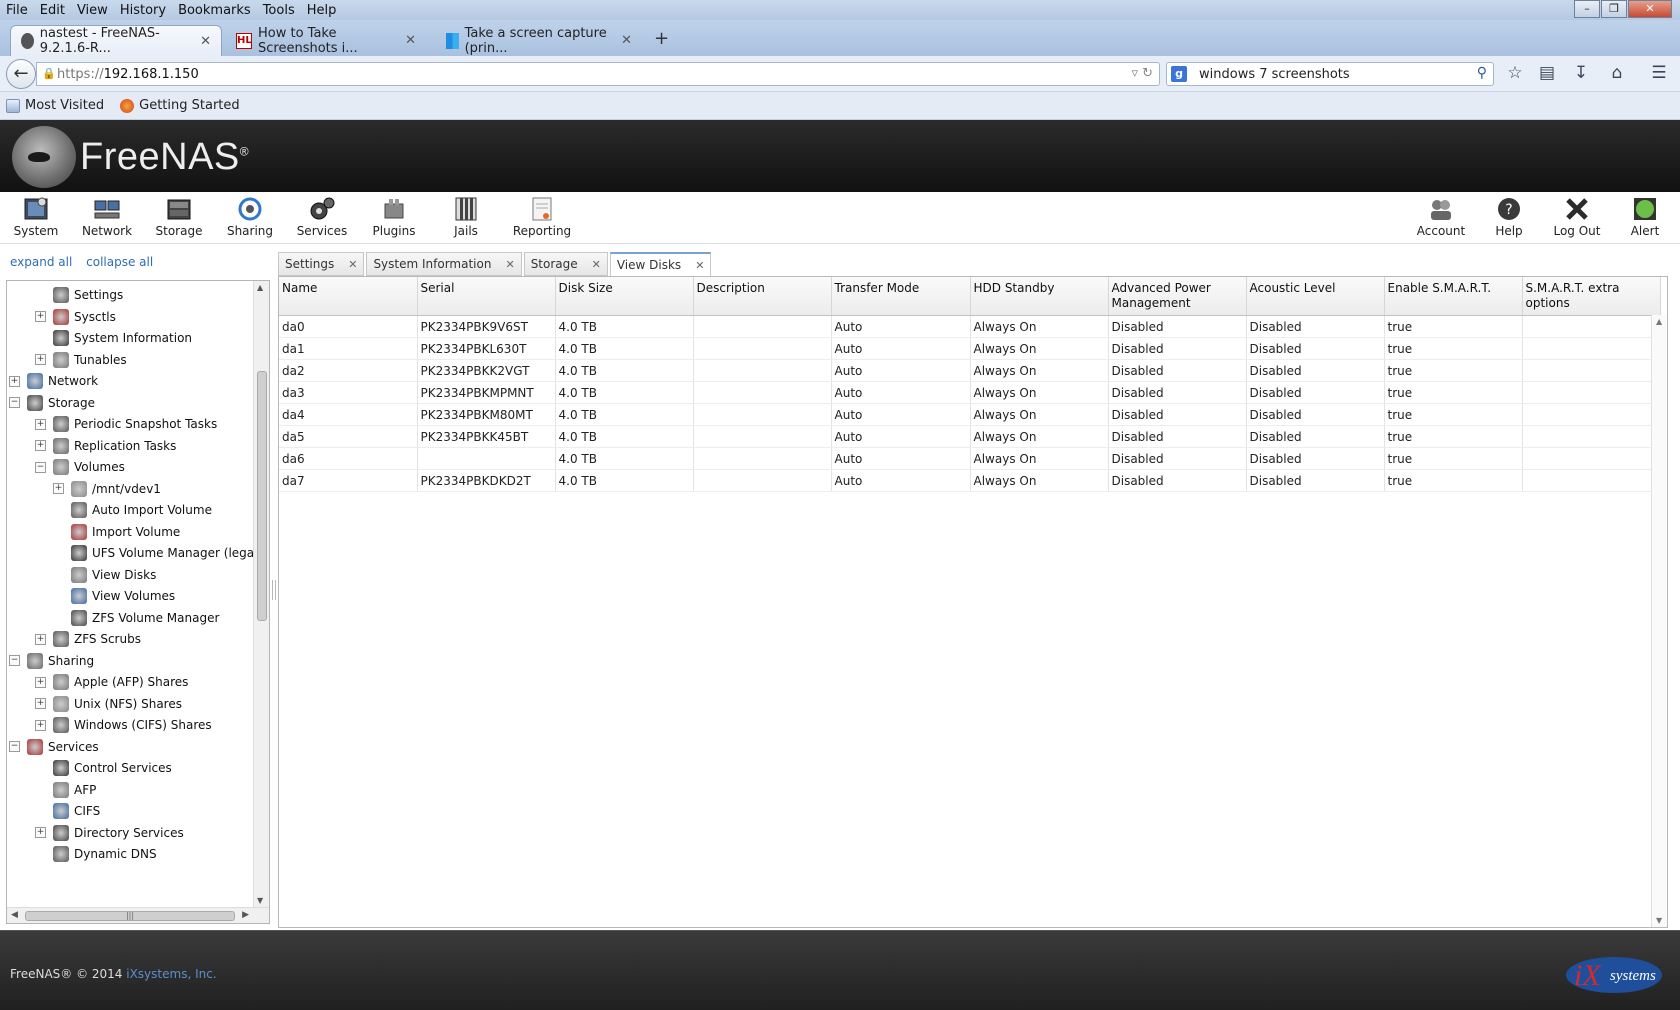  Describe the element at coordinates (660, 264) in the screenshot. I see `tab-view-disks: View Disks ✕` at that location.